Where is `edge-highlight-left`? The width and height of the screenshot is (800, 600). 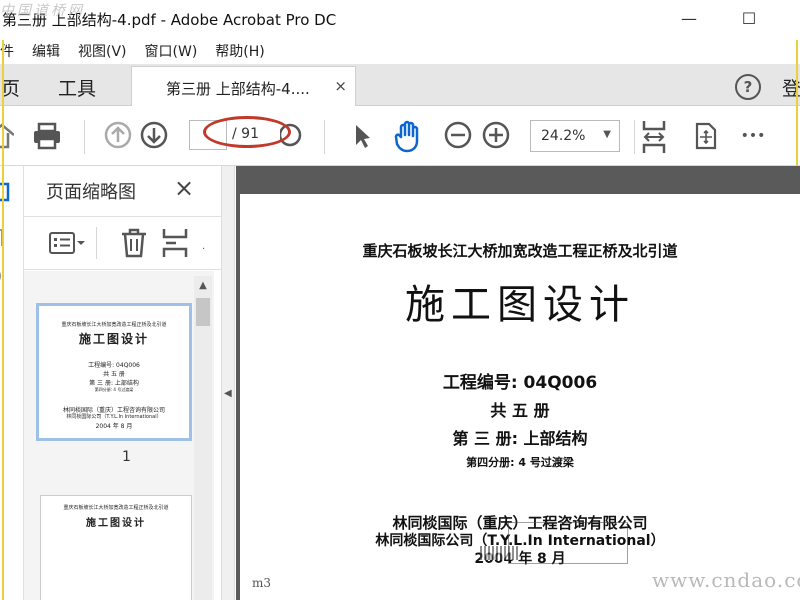
edge-highlight-left is located at coordinates (3, 320).